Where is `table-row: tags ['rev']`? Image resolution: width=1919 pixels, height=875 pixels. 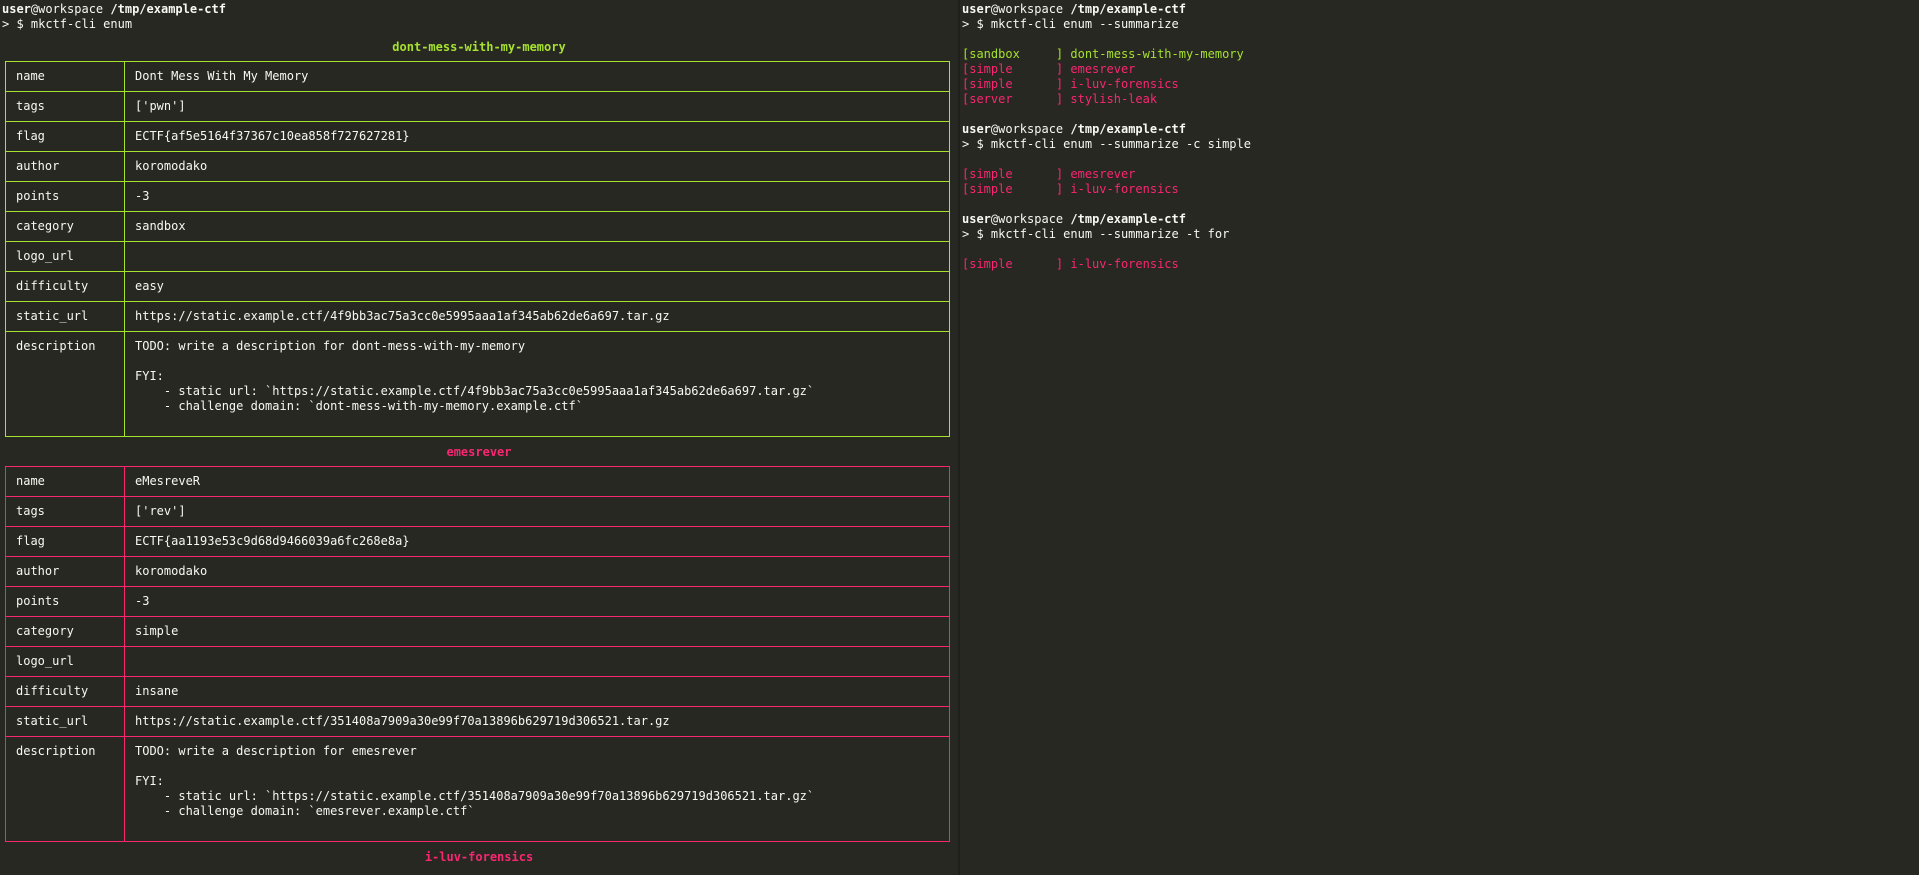 table-row: tags ['rev'] is located at coordinates (477, 511).